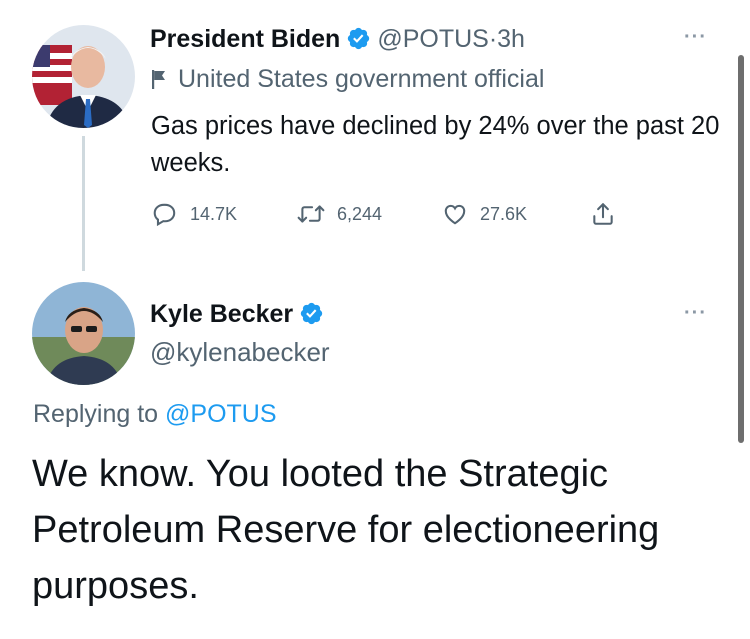  I want to click on thread-connector-line, so click(83, 203).